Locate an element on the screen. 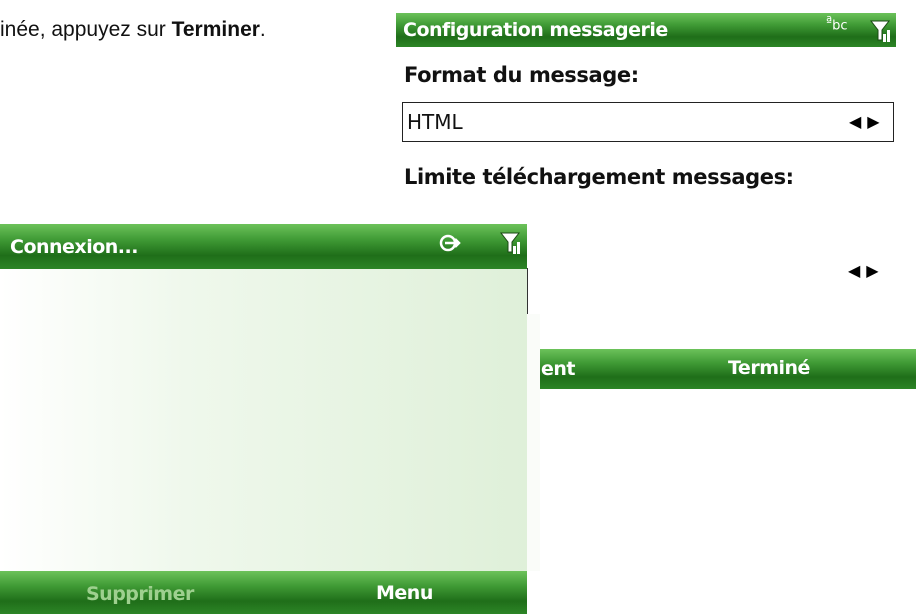 This screenshot has width=916, height=614. menu-softkey: Menu is located at coordinates (404, 593).